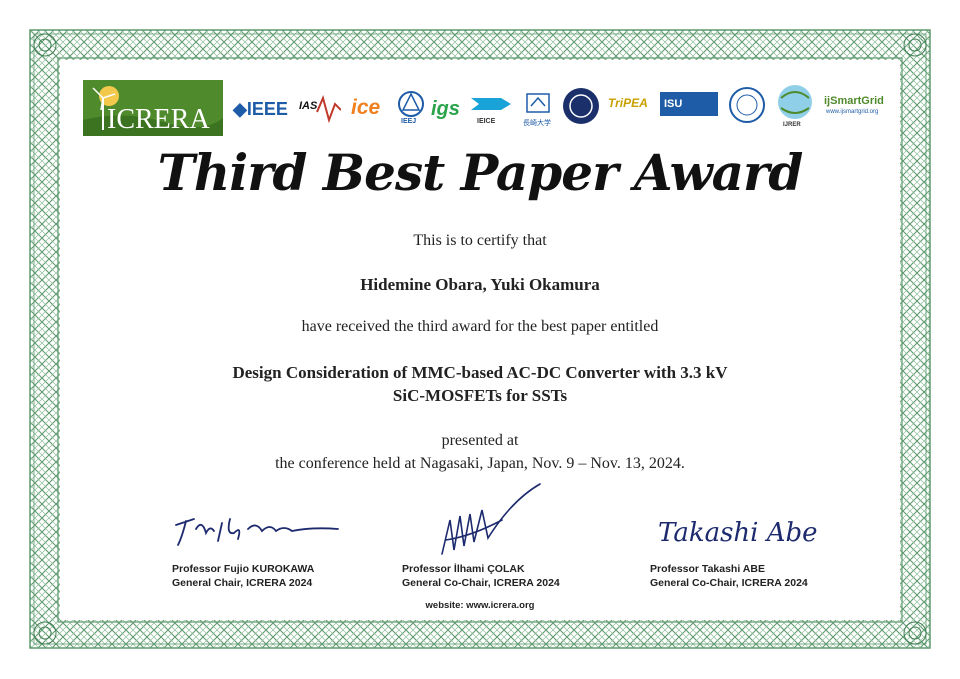 This screenshot has width=960, height=679. I want to click on ieee-logo-text: IEEE, so click(267, 109).